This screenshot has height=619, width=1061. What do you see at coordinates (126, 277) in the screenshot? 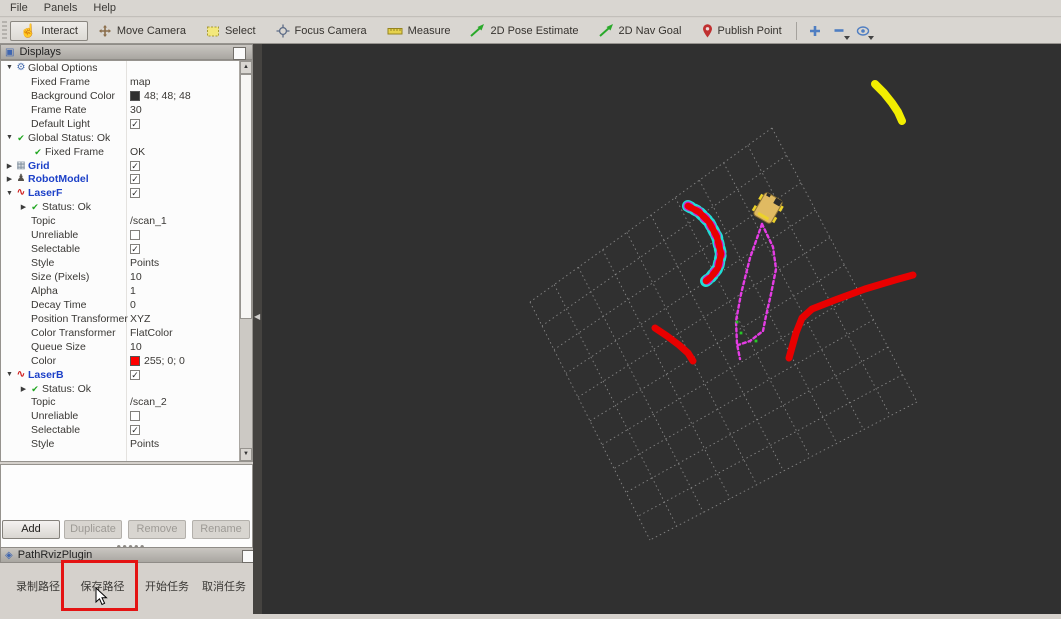
I see `tree-row-size-pixels: Size (Pixels) 10` at bounding box center [126, 277].